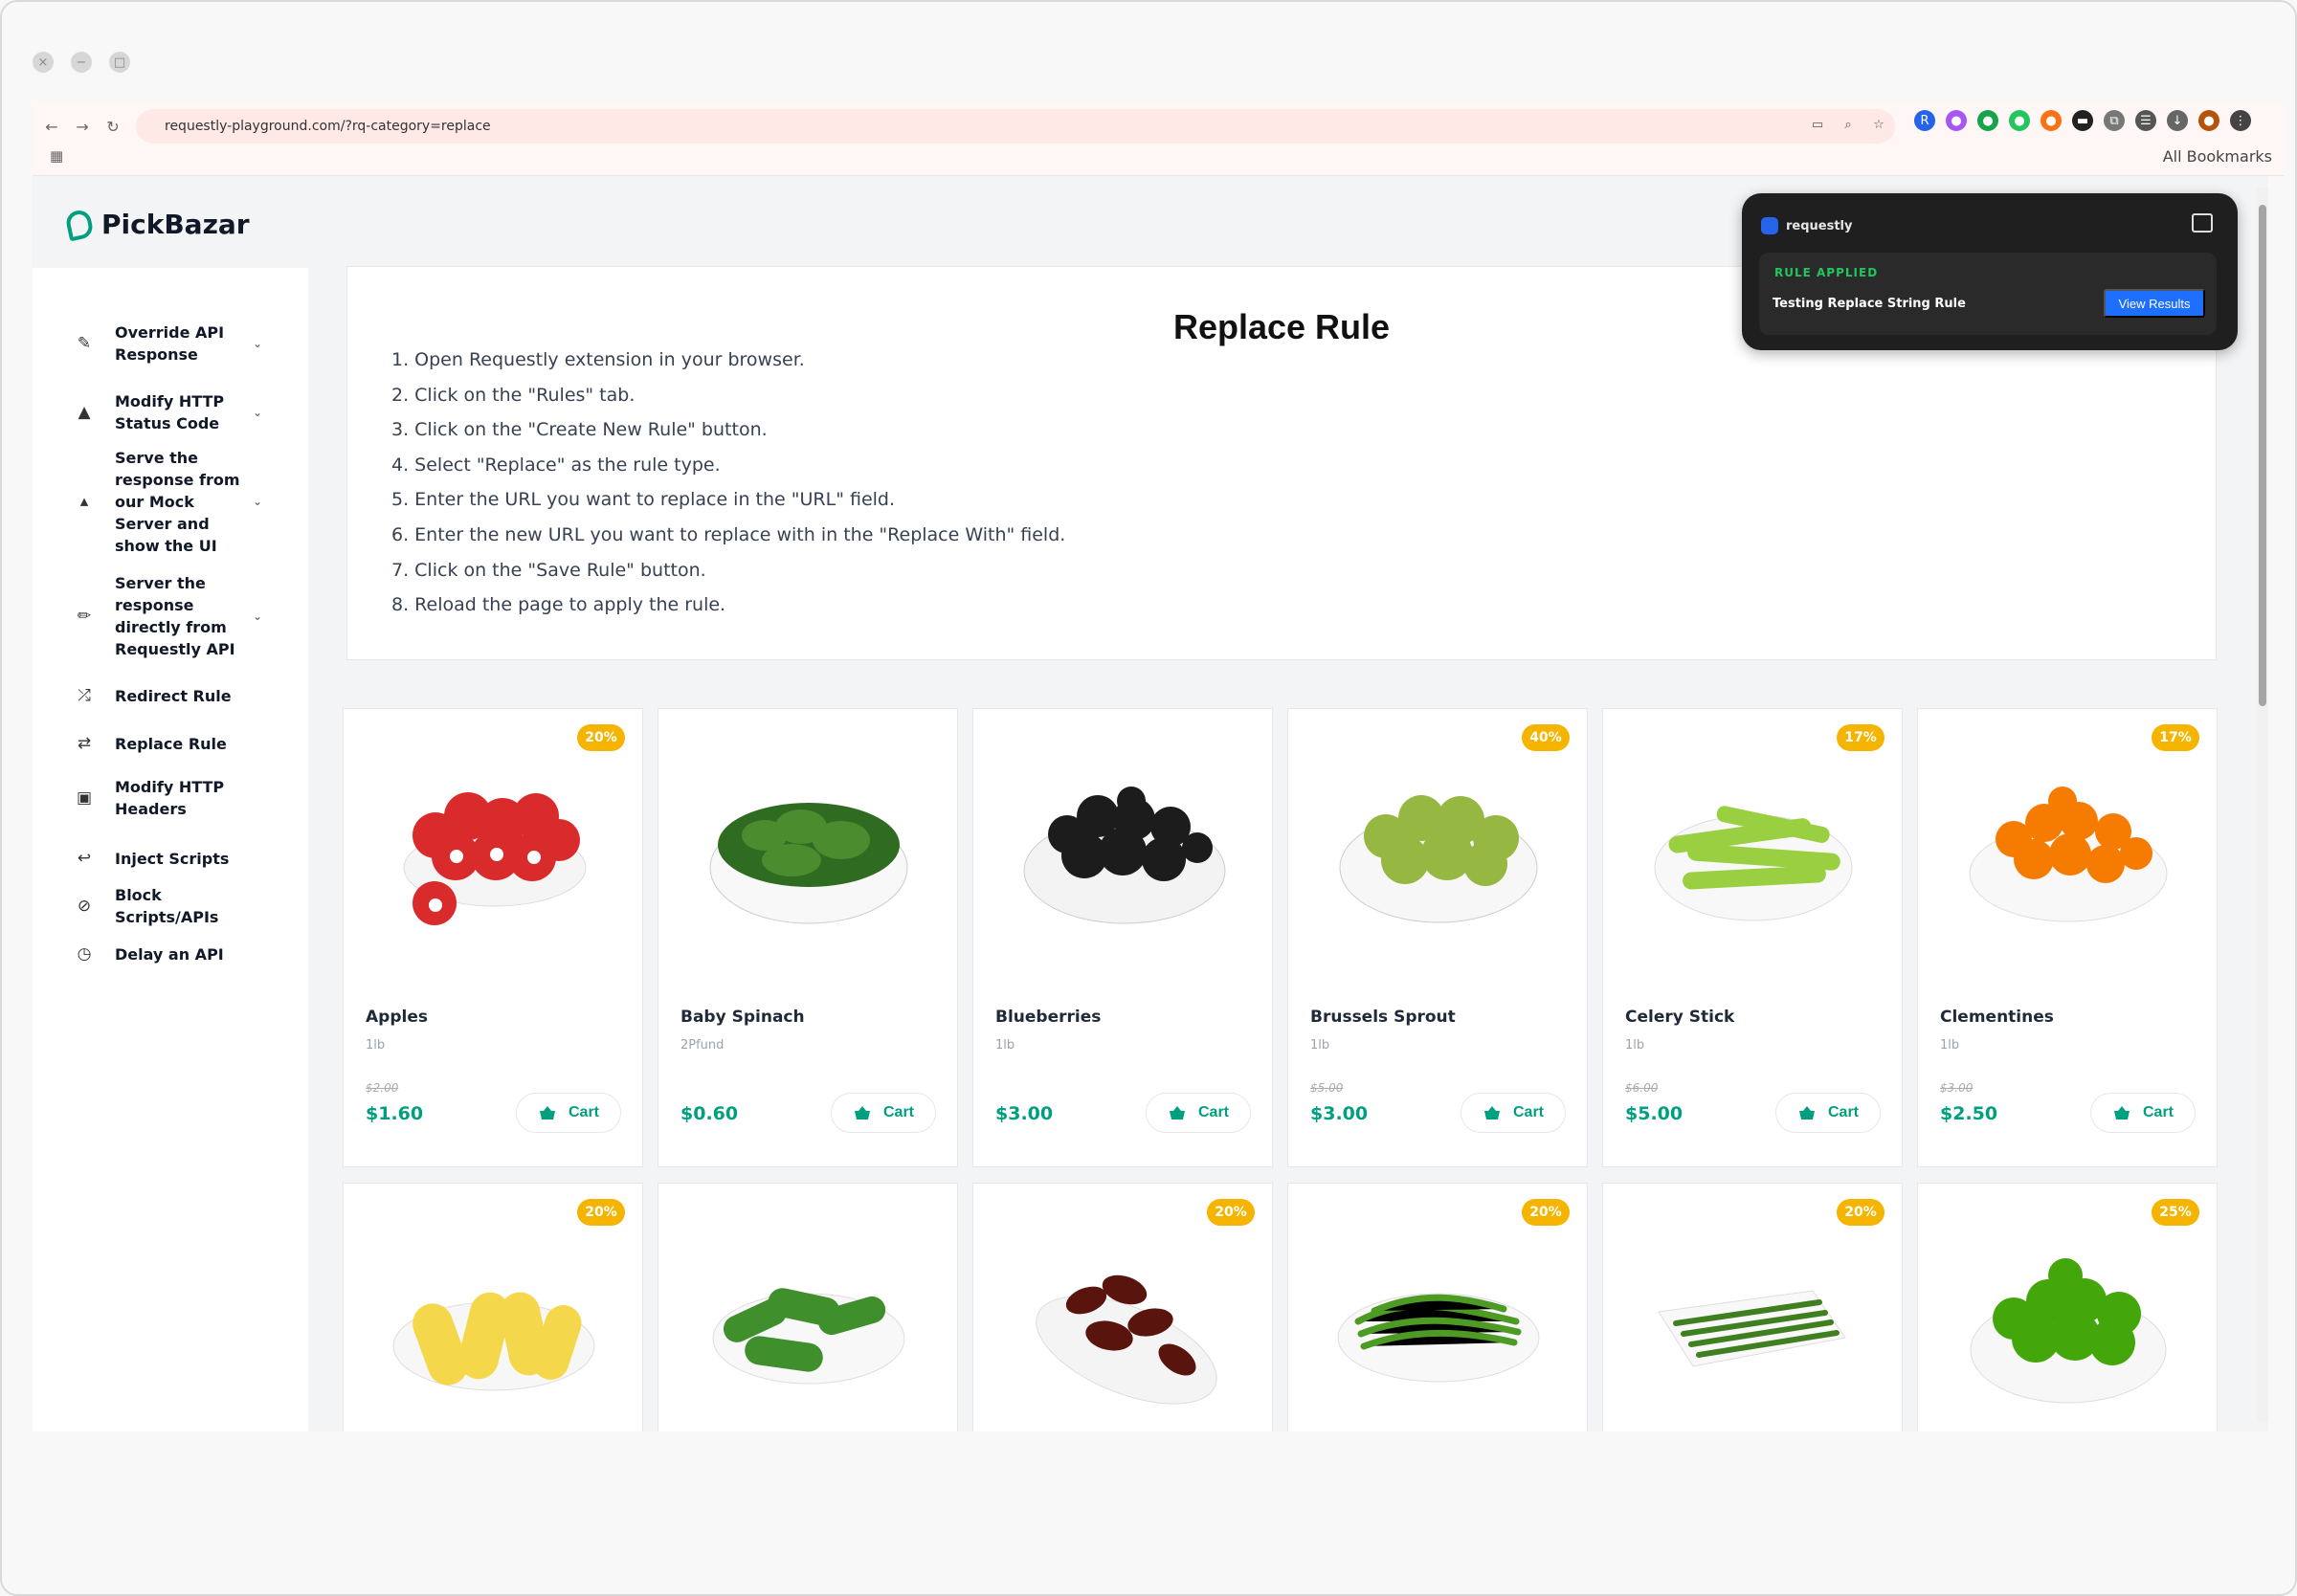  I want to click on requestly-brand-name: requestly, so click(1819, 226).